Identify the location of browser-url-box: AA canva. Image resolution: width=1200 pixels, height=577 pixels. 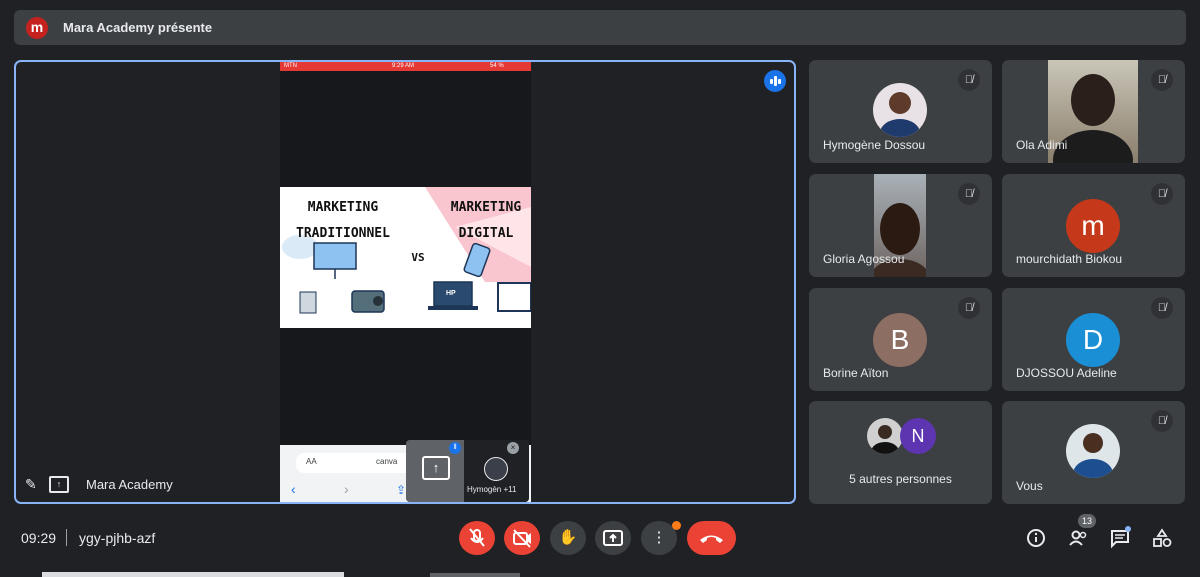
(360, 463).